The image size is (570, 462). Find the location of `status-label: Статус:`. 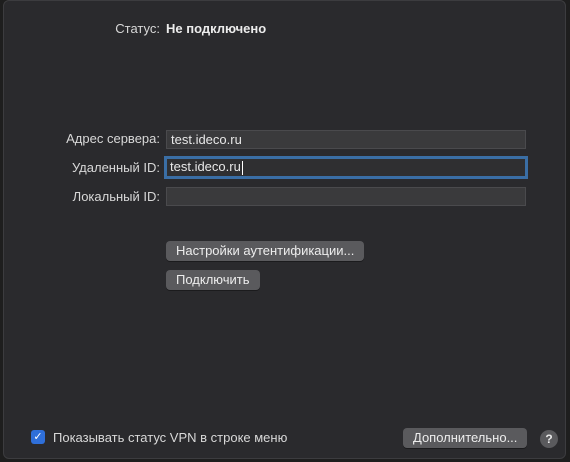

status-label: Статус: is located at coordinates (137, 28).